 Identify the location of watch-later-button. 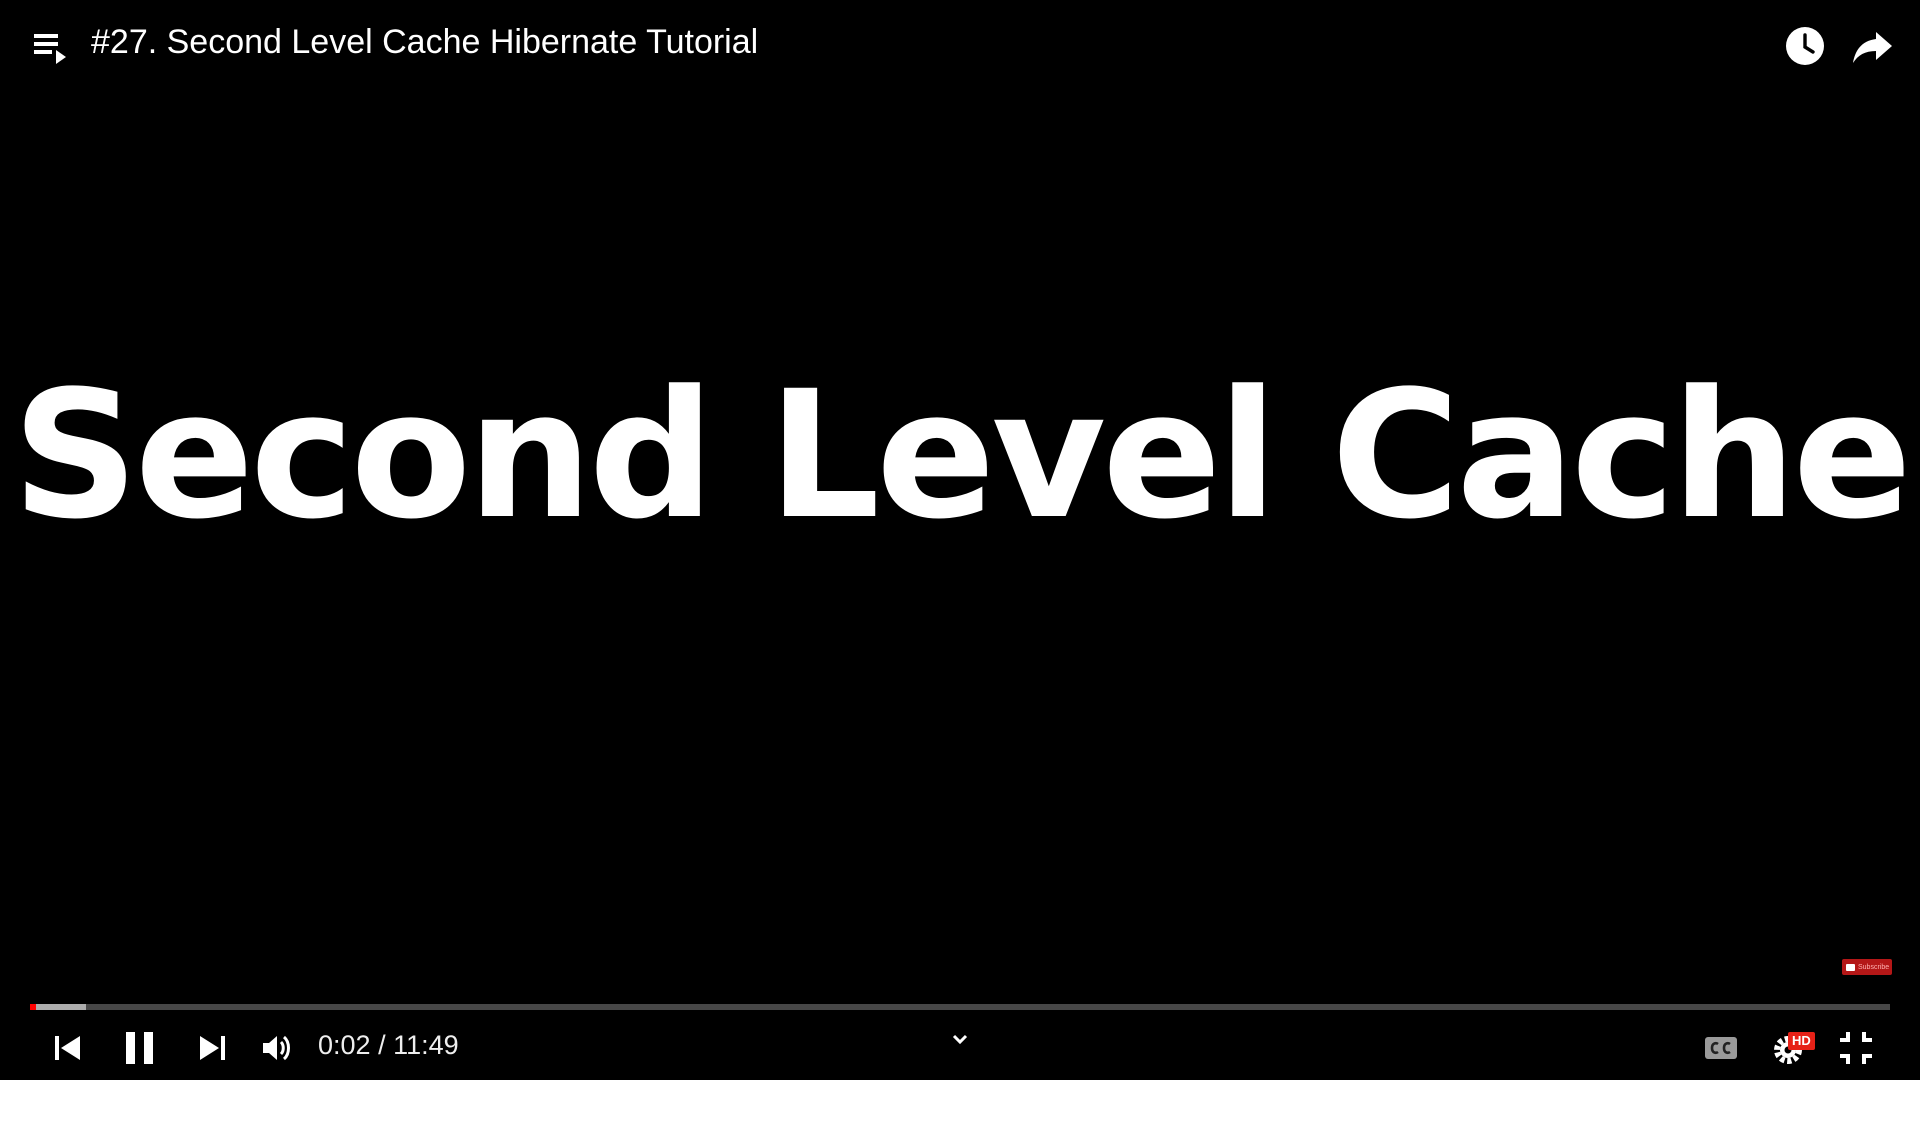
(1805, 46).